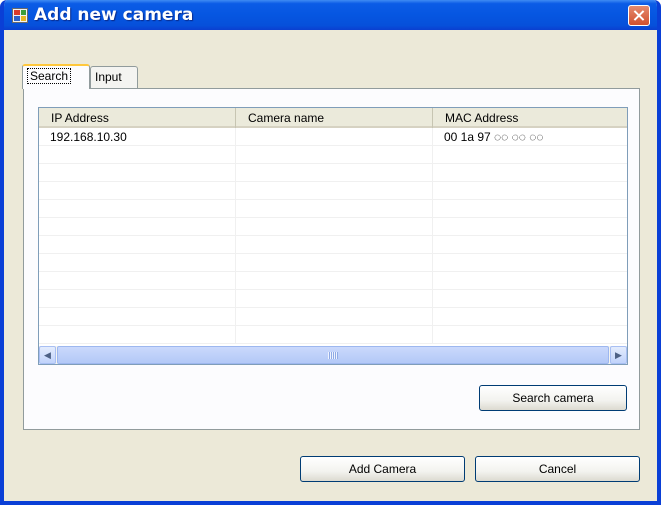 The height and width of the screenshot is (505, 661). What do you see at coordinates (553, 398) in the screenshot?
I see `search-camera-button: Search camera` at bounding box center [553, 398].